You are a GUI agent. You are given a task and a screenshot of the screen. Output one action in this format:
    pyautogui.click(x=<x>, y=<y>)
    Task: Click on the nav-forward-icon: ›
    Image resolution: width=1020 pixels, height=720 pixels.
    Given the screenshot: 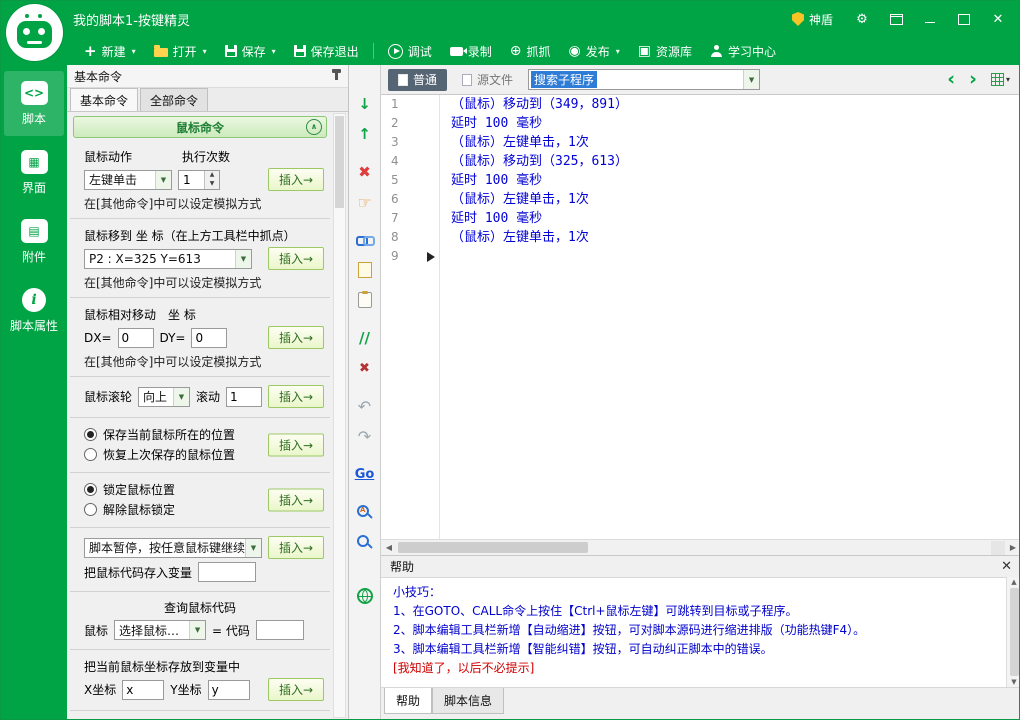 What is the action you would take?
    pyautogui.click(x=973, y=79)
    